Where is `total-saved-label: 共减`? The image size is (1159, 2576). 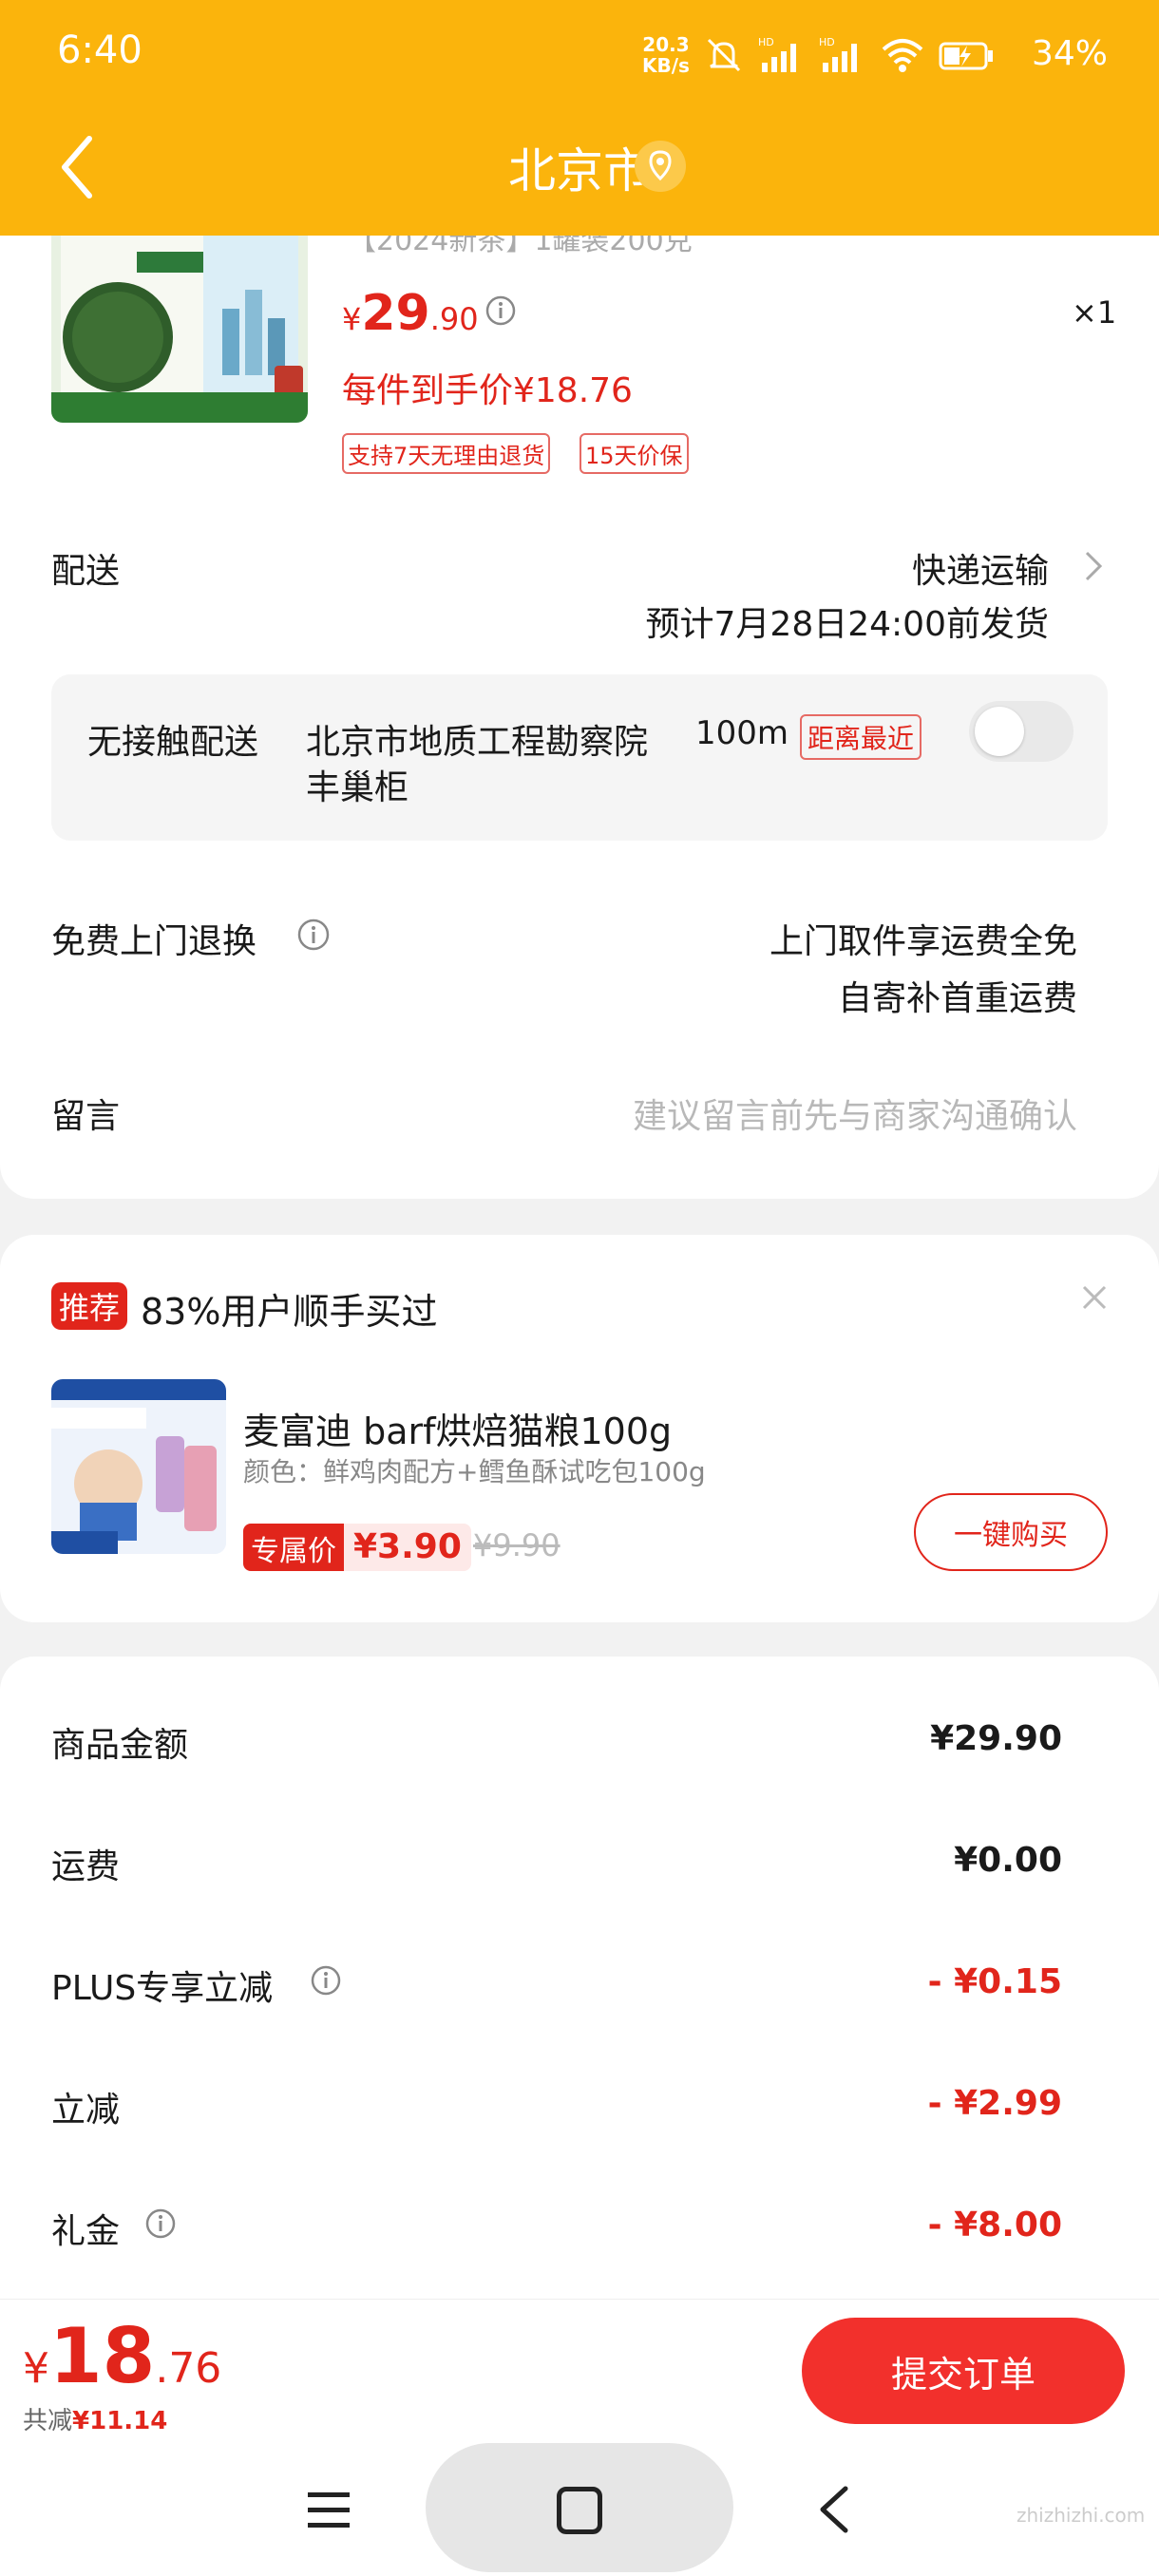
total-saved-label: 共减 is located at coordinates (48, 2421).